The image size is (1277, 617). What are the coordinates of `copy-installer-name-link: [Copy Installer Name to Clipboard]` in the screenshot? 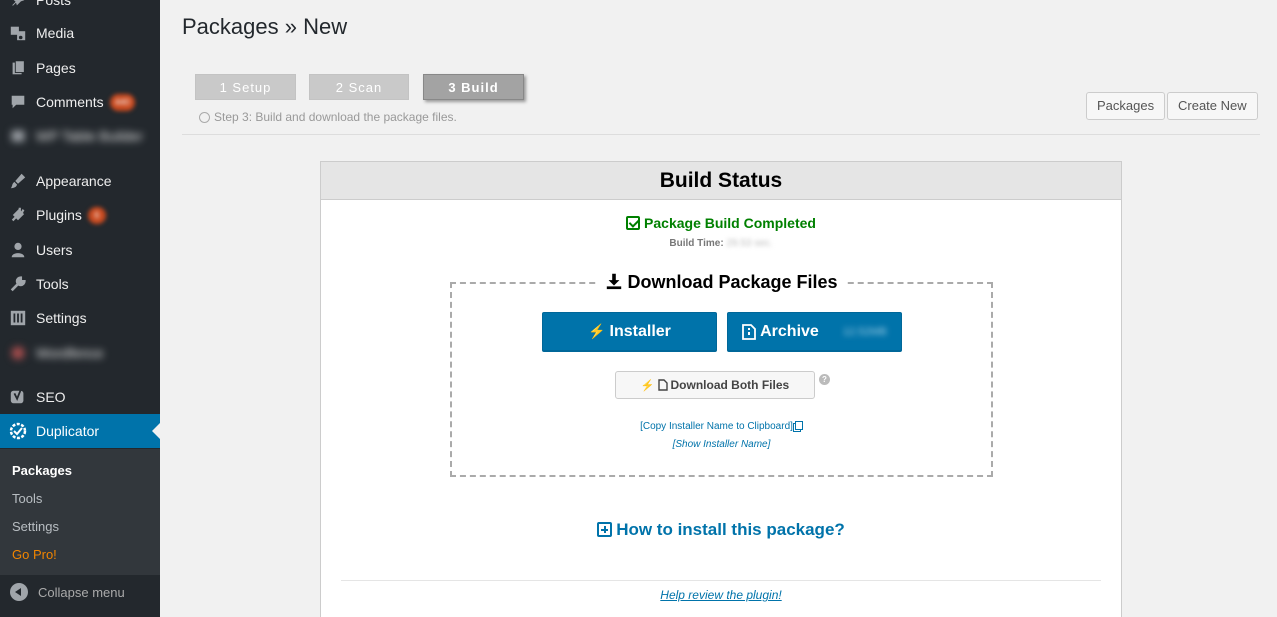 It's located at (721, 426).